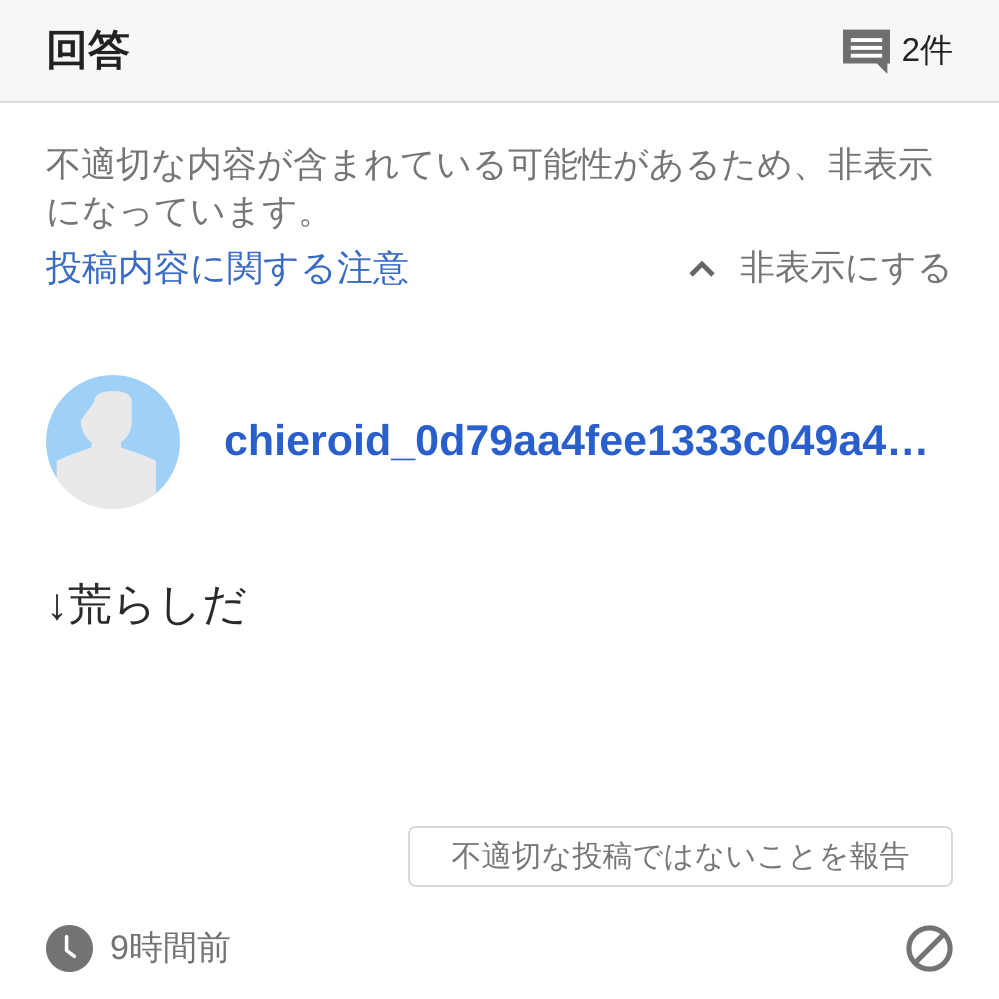  What do you see at coordinates (927, 50) in the screenshot?
I see `answer-count: 2件` at bounding box center [927, 50].